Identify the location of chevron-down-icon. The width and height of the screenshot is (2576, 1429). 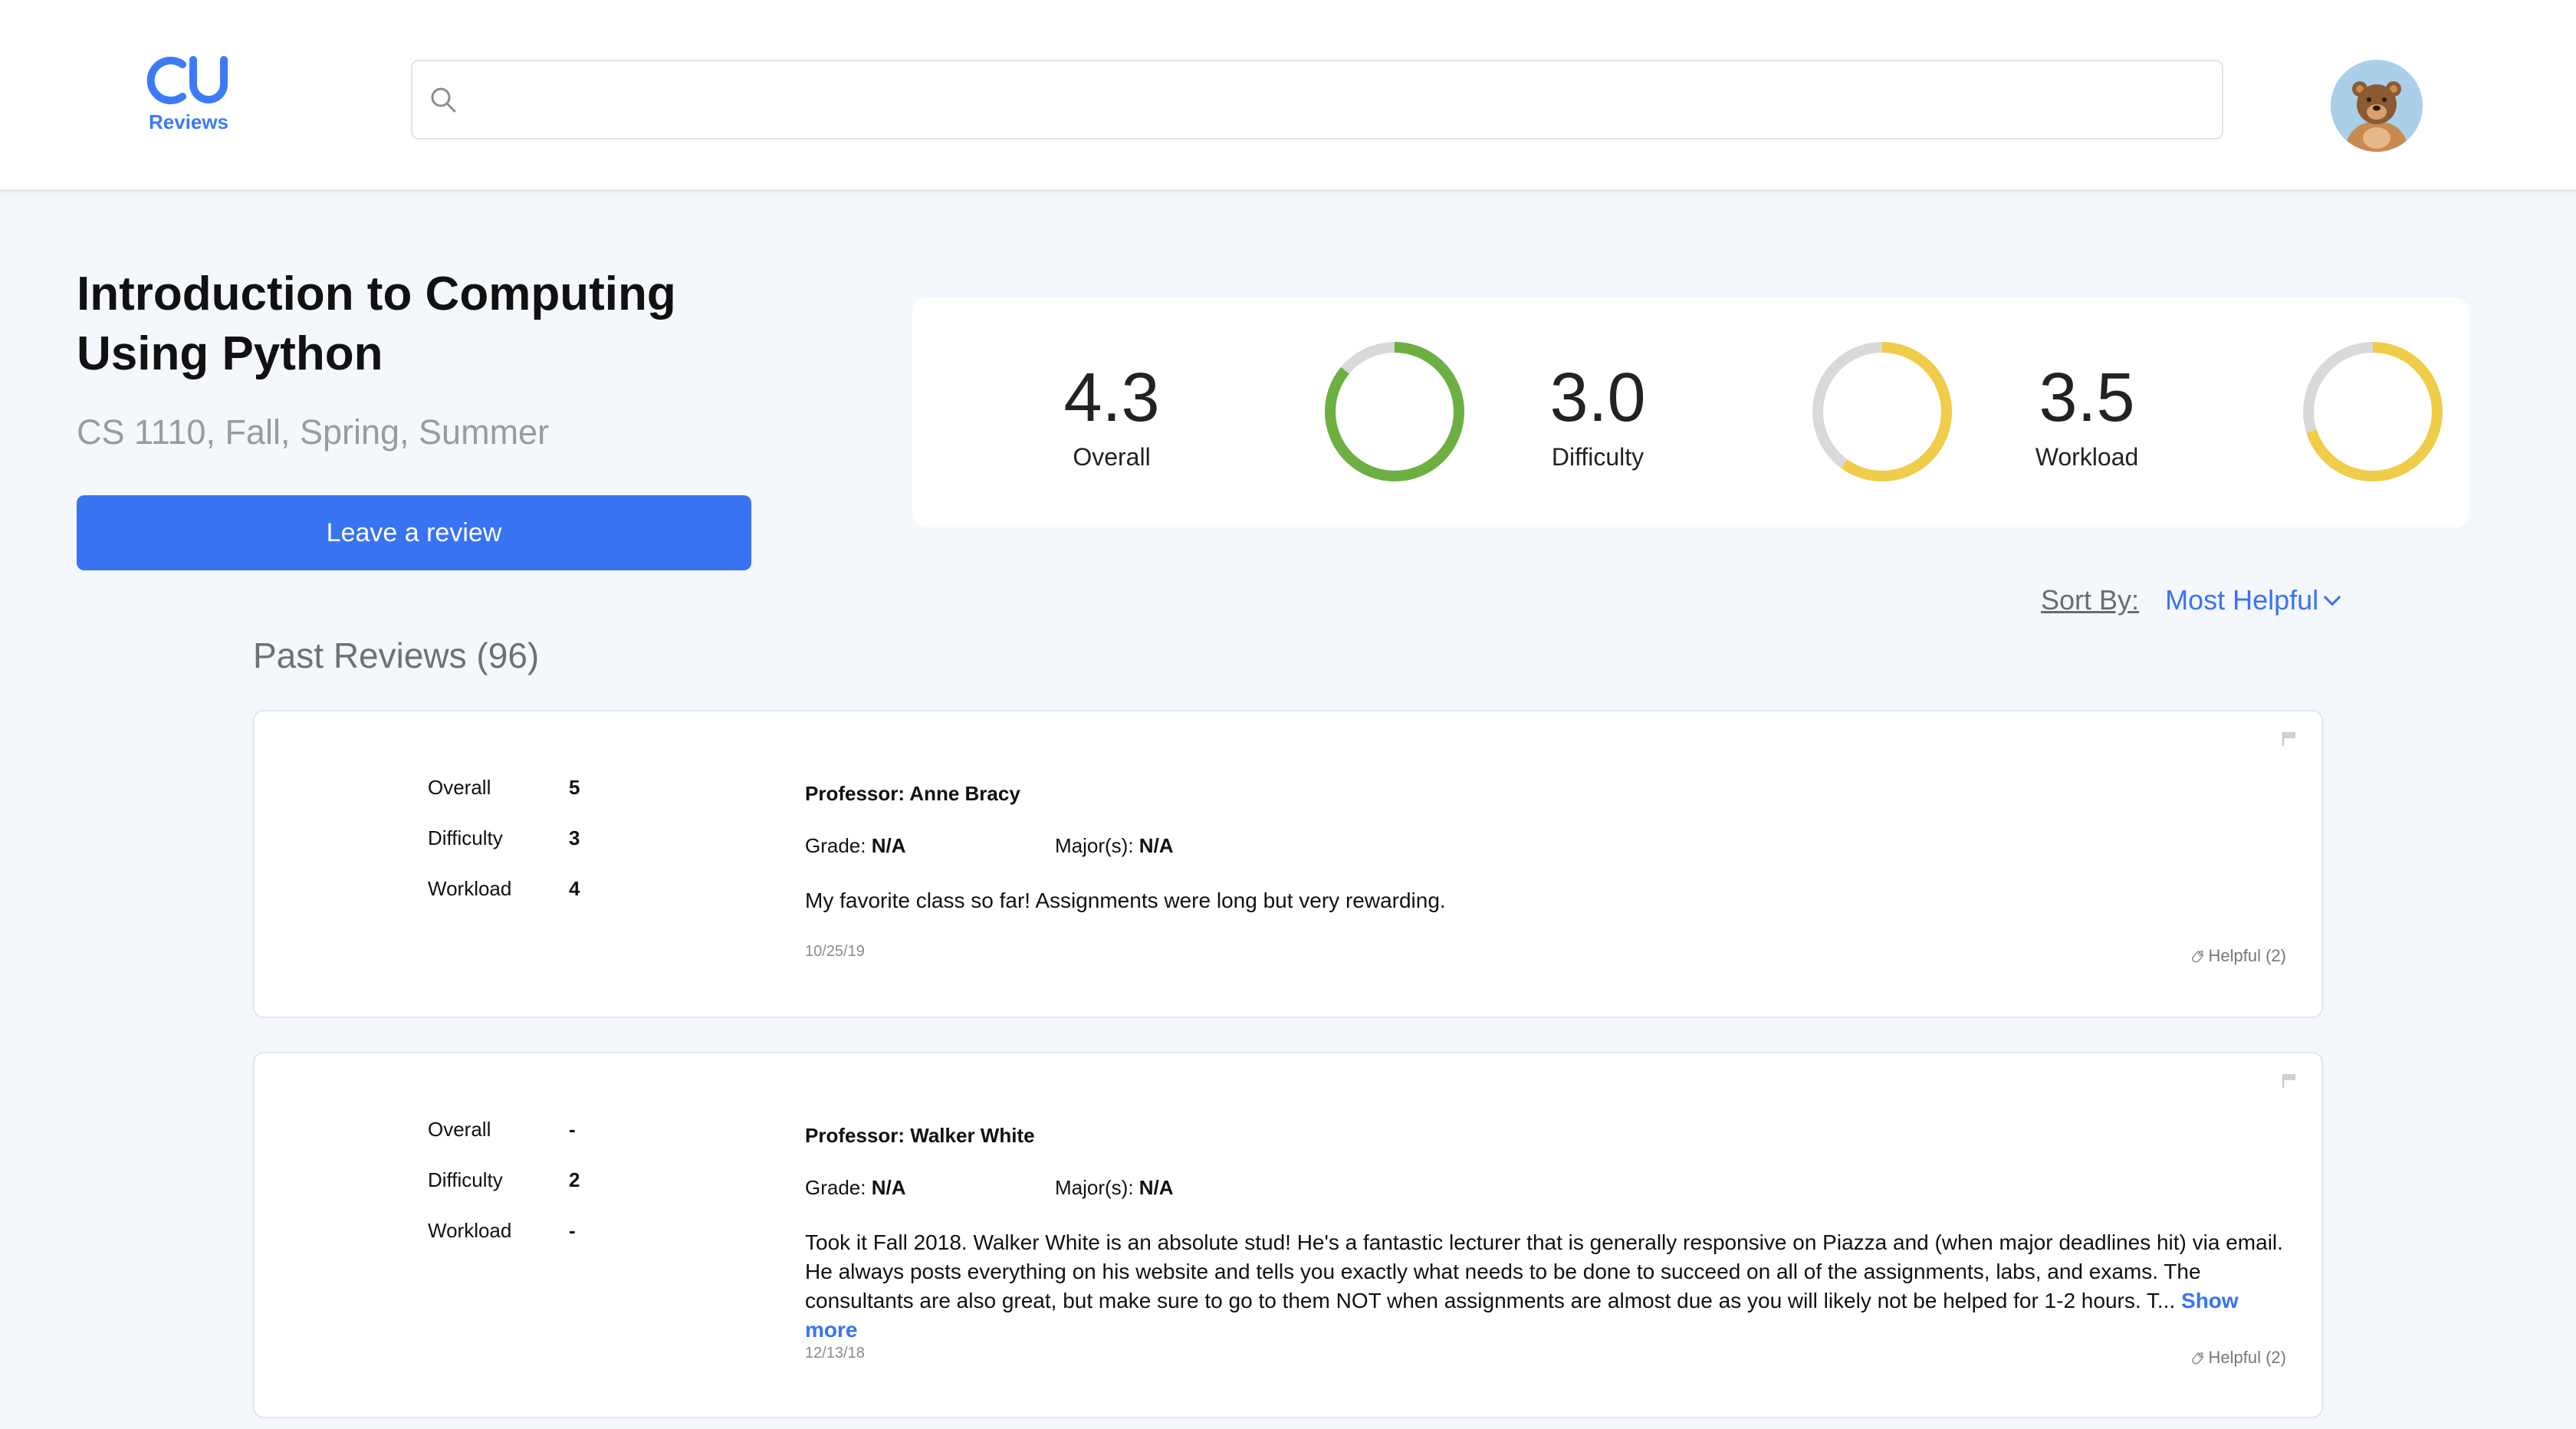
(2332, 597).